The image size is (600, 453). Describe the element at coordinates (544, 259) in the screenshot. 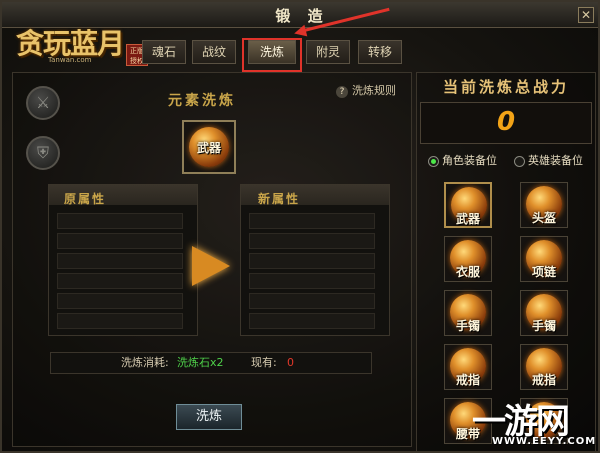

I see `equip-slot-necklace: 项链` at that location.